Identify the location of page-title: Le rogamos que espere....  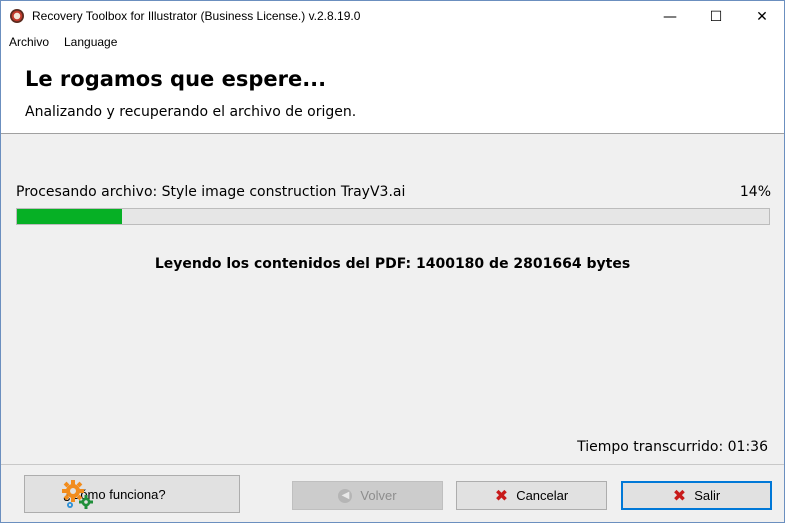
(176, 79).